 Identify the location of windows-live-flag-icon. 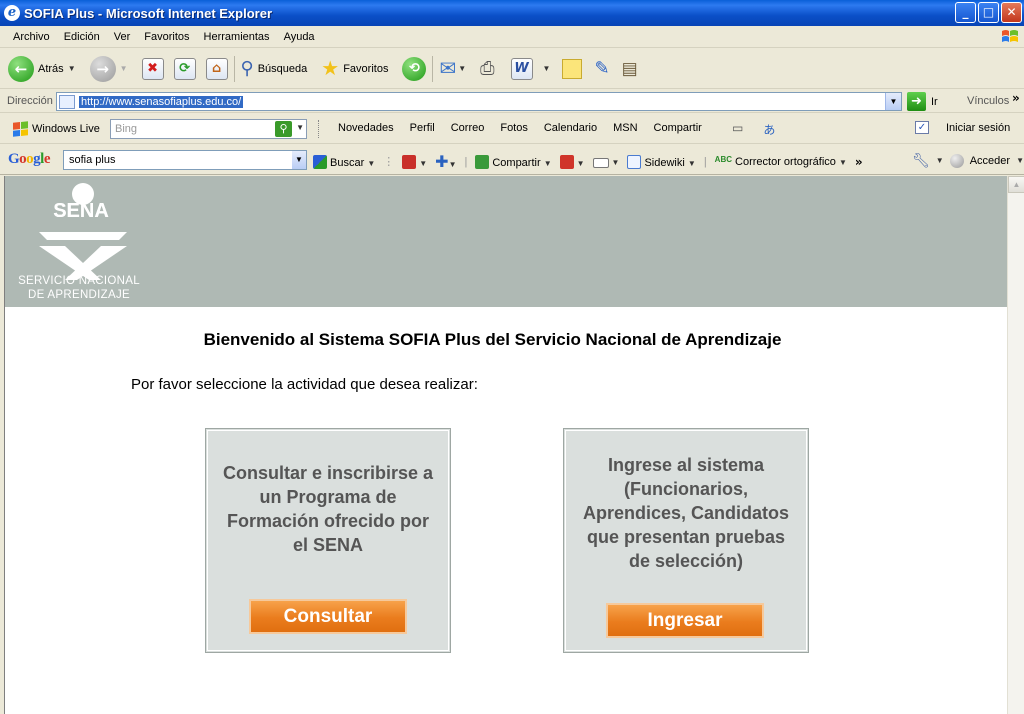
(20, 128).